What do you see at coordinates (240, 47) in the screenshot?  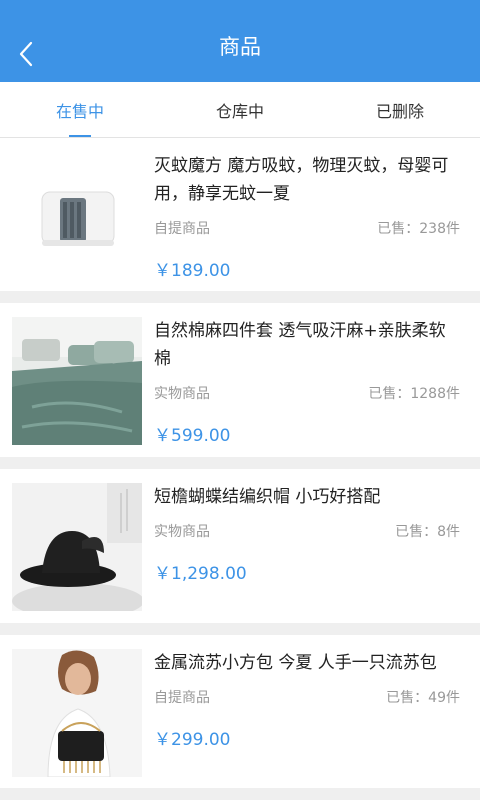 I see `page-title: 商品` at bounding box center [240, 47].